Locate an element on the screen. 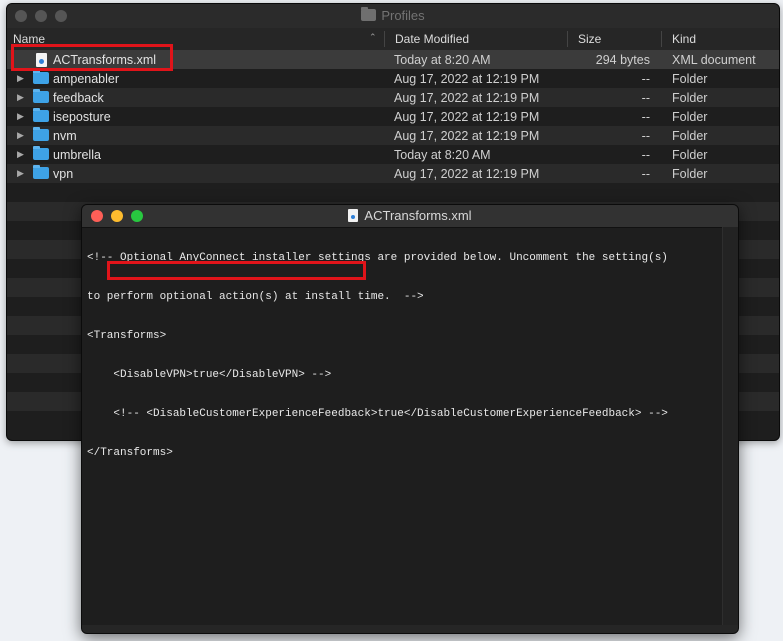 This screenshot has width=783, height=641. code-line: <Transforms> is located at coordinates (127, 336).